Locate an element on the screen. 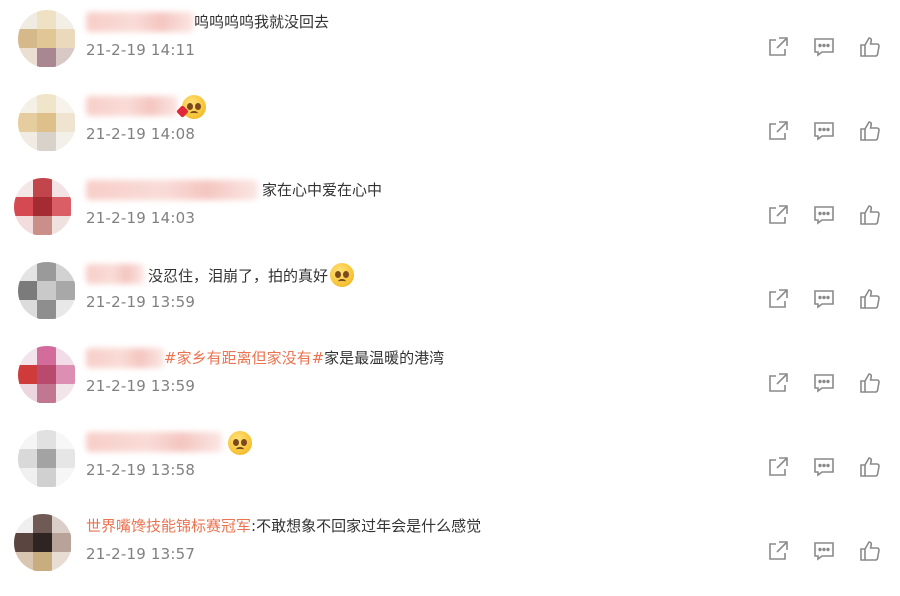 This screenshot has height=596, width=900. comment-item: 没忍住，泪崩了，拍的真好 21-2-19 13:59 is located at coordinates (450, 302).